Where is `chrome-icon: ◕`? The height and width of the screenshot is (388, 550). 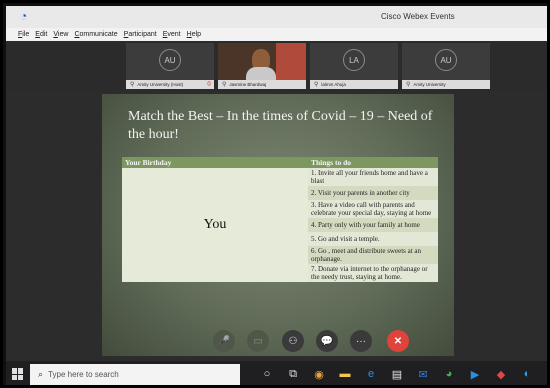
chrome-icon: ◕ is located at coordinates (449, 374).